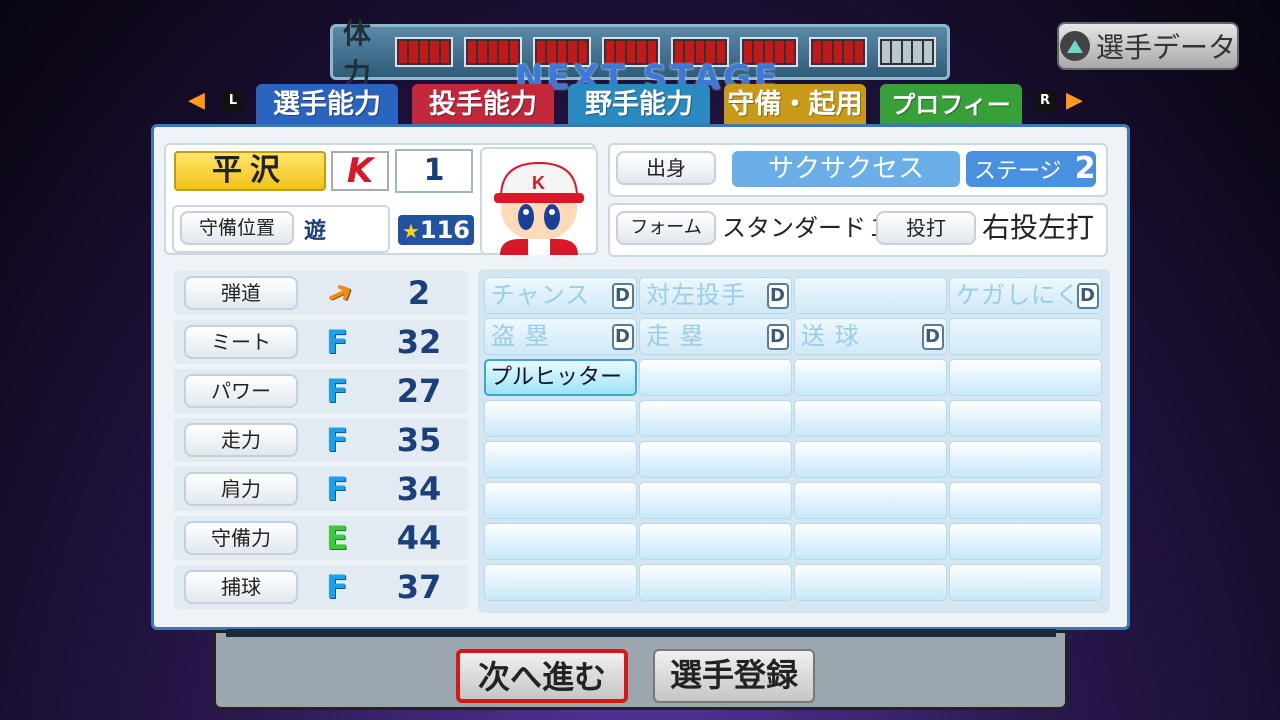 The image size is (1280, 720). I want to click on fixed-skill: チャンス D, so click(560, 295).